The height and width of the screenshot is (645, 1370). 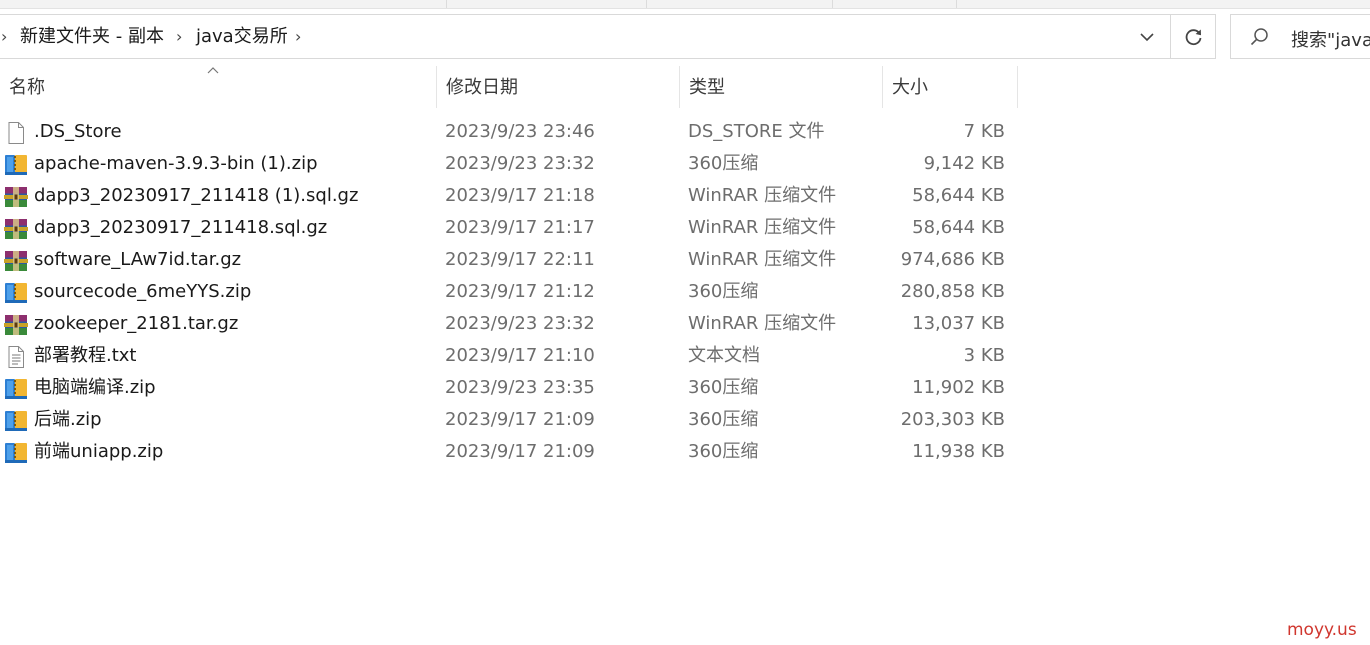 What do you see at coordinates (520, 227) in the screenshot?
I see `file-modified-date: 2023/9/17 21:17` at bounding box center [520, 227].